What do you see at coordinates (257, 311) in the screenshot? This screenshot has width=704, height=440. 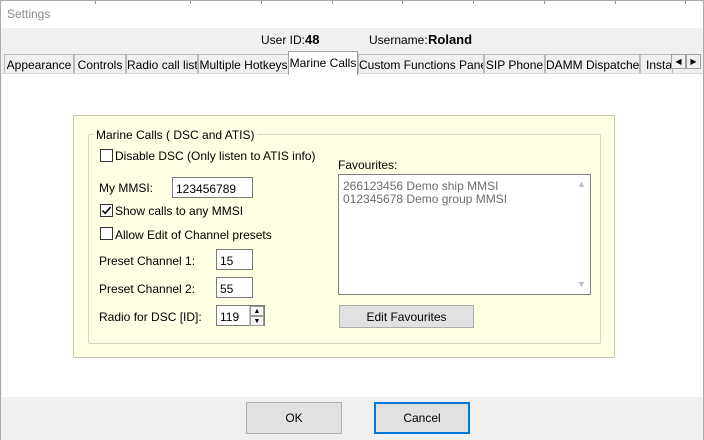 I see `spin-up-icon: ▲` at bounding box center [257, 311].